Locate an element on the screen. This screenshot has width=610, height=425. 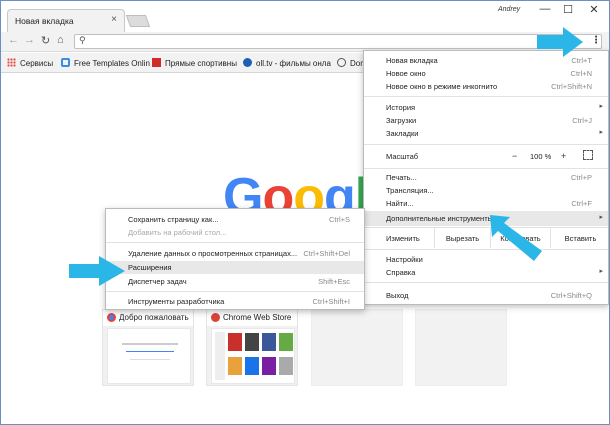
bookmark-label: oll.tv - фильмы онла is located at coordinates (293, 63).